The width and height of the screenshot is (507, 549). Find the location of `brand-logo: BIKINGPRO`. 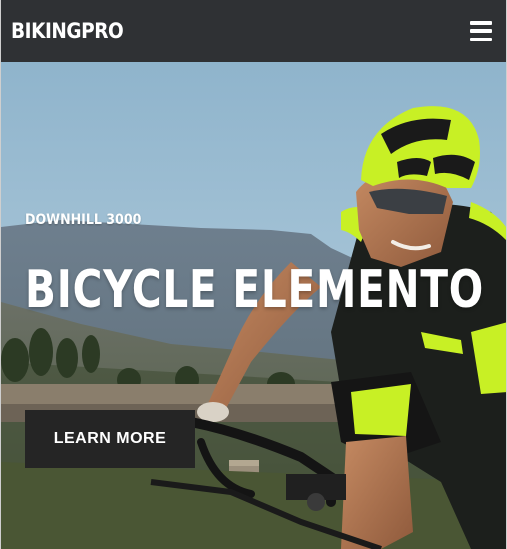

brand-logo: BIKINGPRO is located at coordinates (67, 31).